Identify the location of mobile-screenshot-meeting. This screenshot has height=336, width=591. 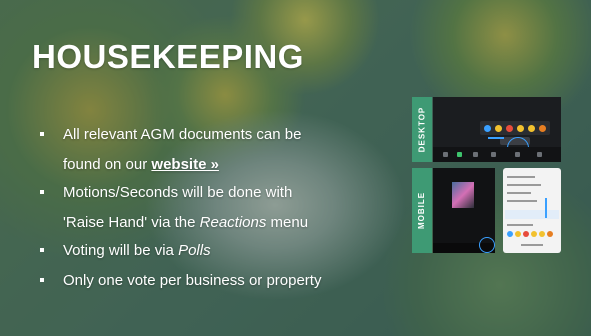
(464, 210).